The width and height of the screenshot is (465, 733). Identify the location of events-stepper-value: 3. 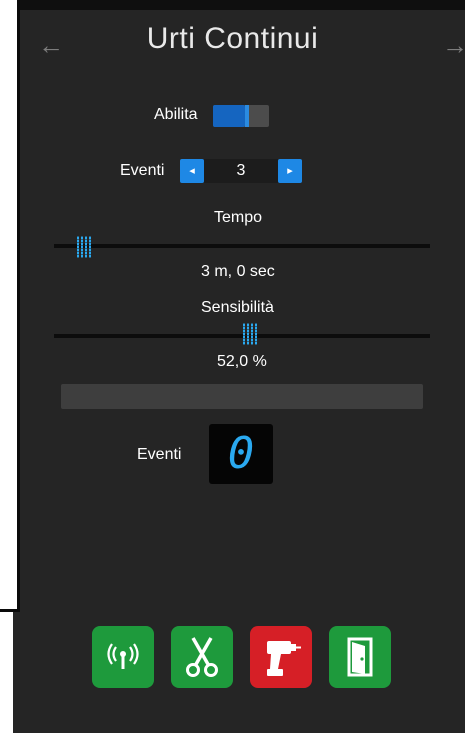
(241, 171).